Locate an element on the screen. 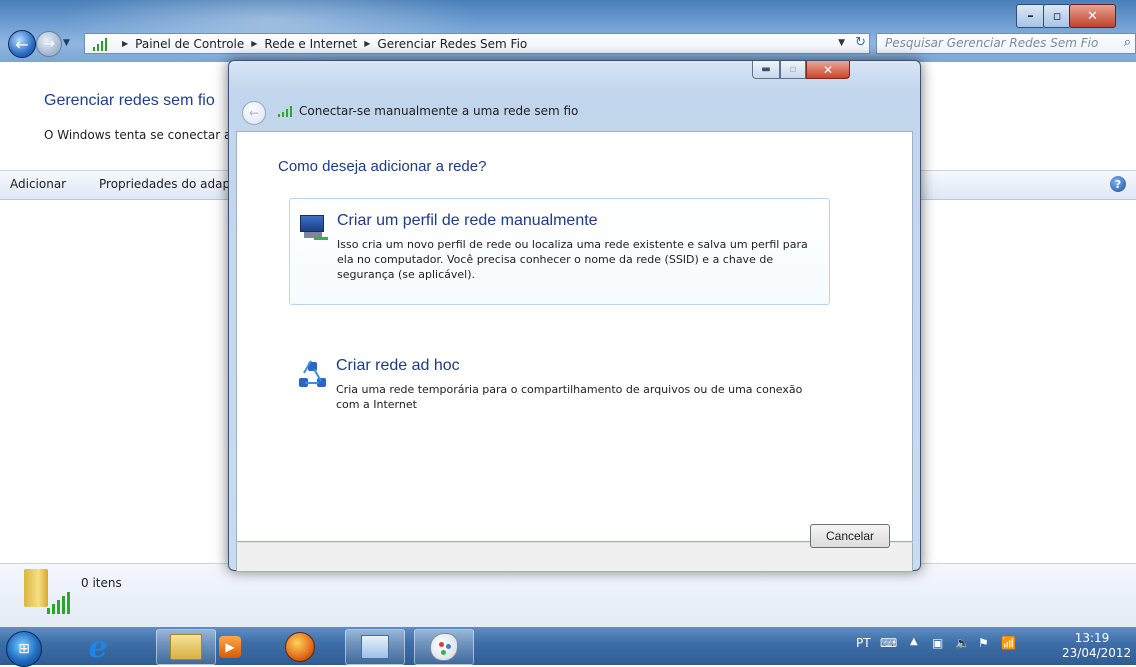  minimize-button: – is located at coordinates (1030, 16).